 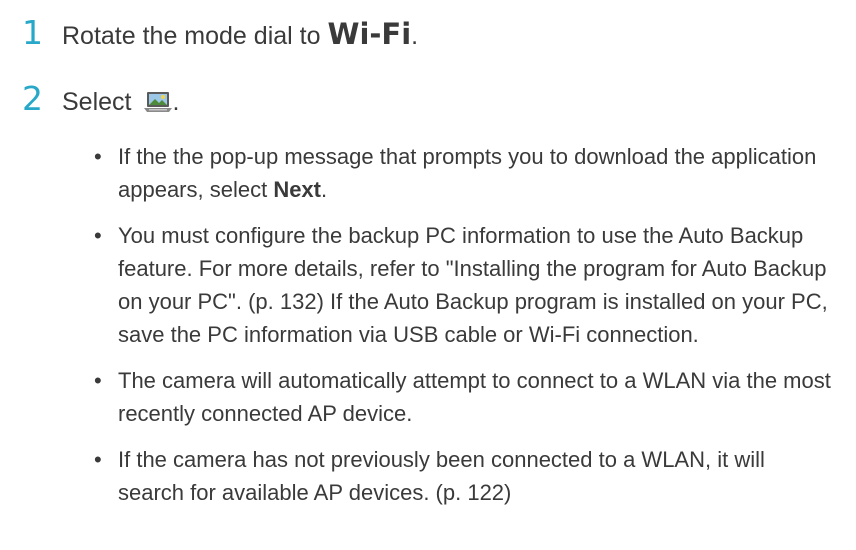 I want to click on step-1: 1 Rotate the mode dial to Wi-Fi., so click(x=220, y=34).